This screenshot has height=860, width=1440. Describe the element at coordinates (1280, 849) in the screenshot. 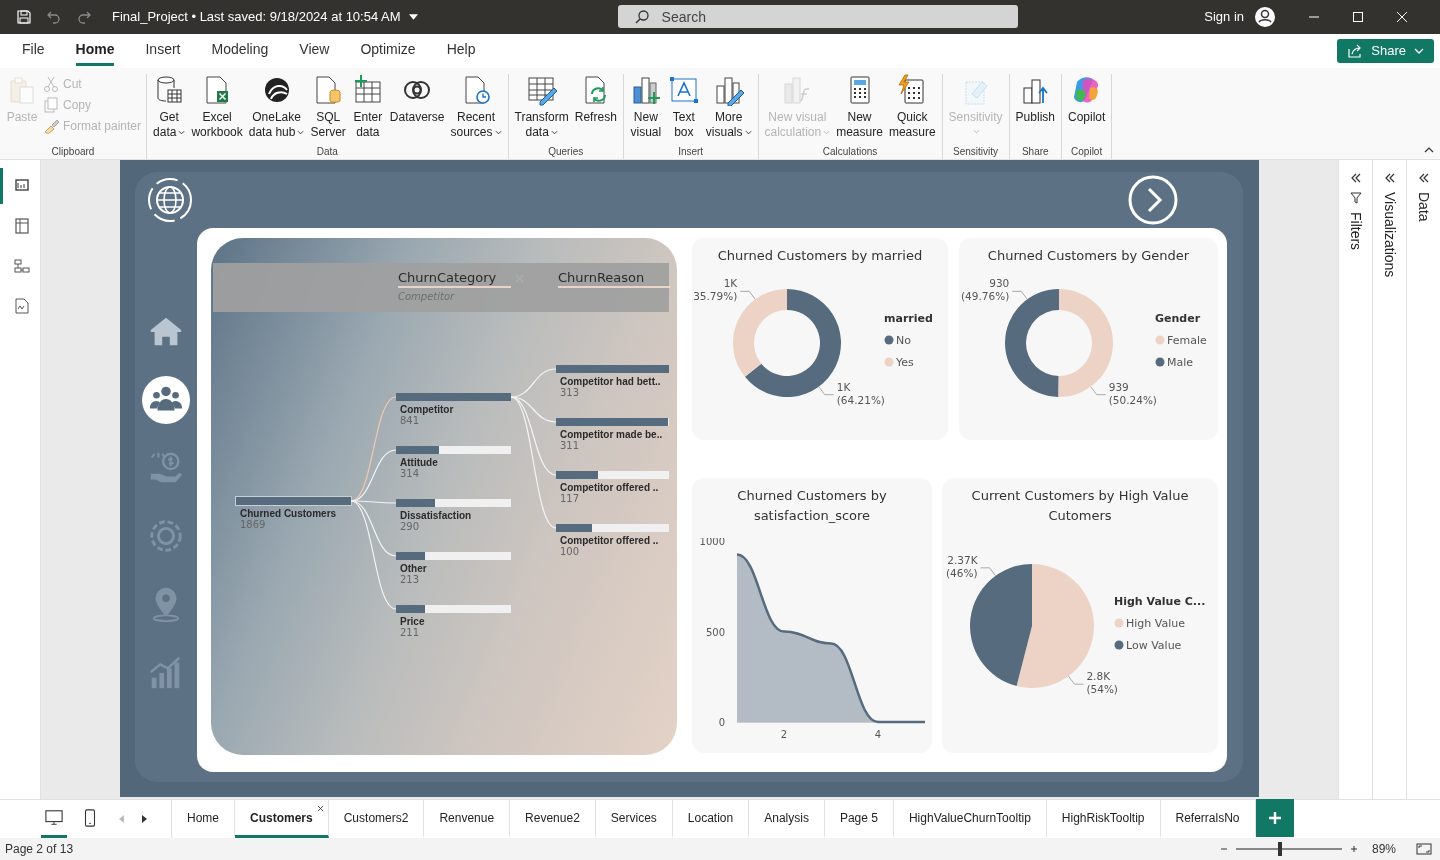

I see `slider-thumb` at that location.